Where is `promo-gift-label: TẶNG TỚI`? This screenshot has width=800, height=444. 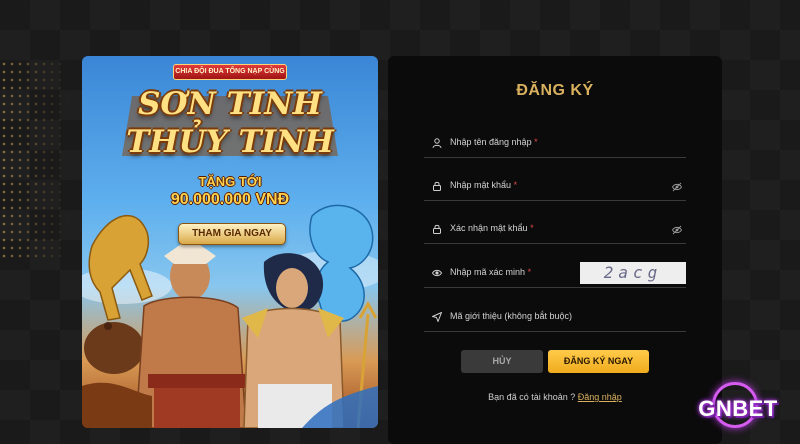
promo-gift-label: TẶNG TỚI is located at coordinates (230, 181).